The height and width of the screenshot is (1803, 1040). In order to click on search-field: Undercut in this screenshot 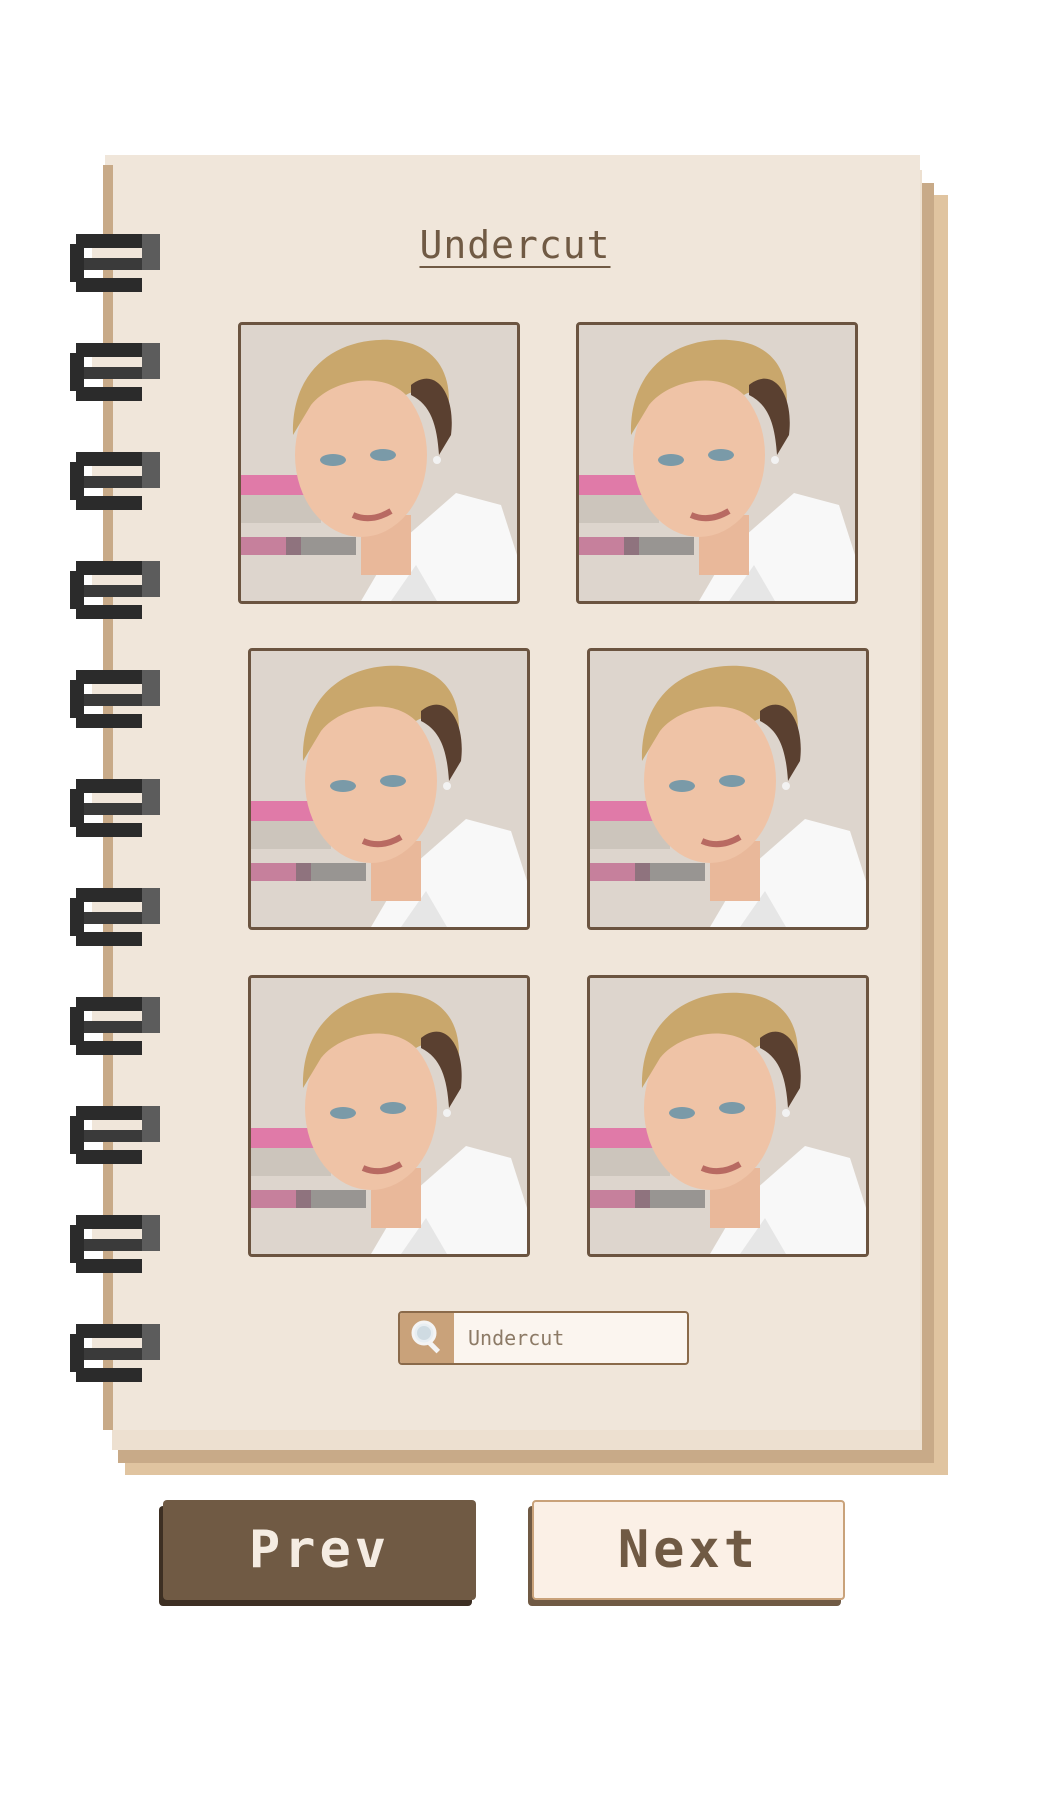, I will do `click(543, 1338)`.